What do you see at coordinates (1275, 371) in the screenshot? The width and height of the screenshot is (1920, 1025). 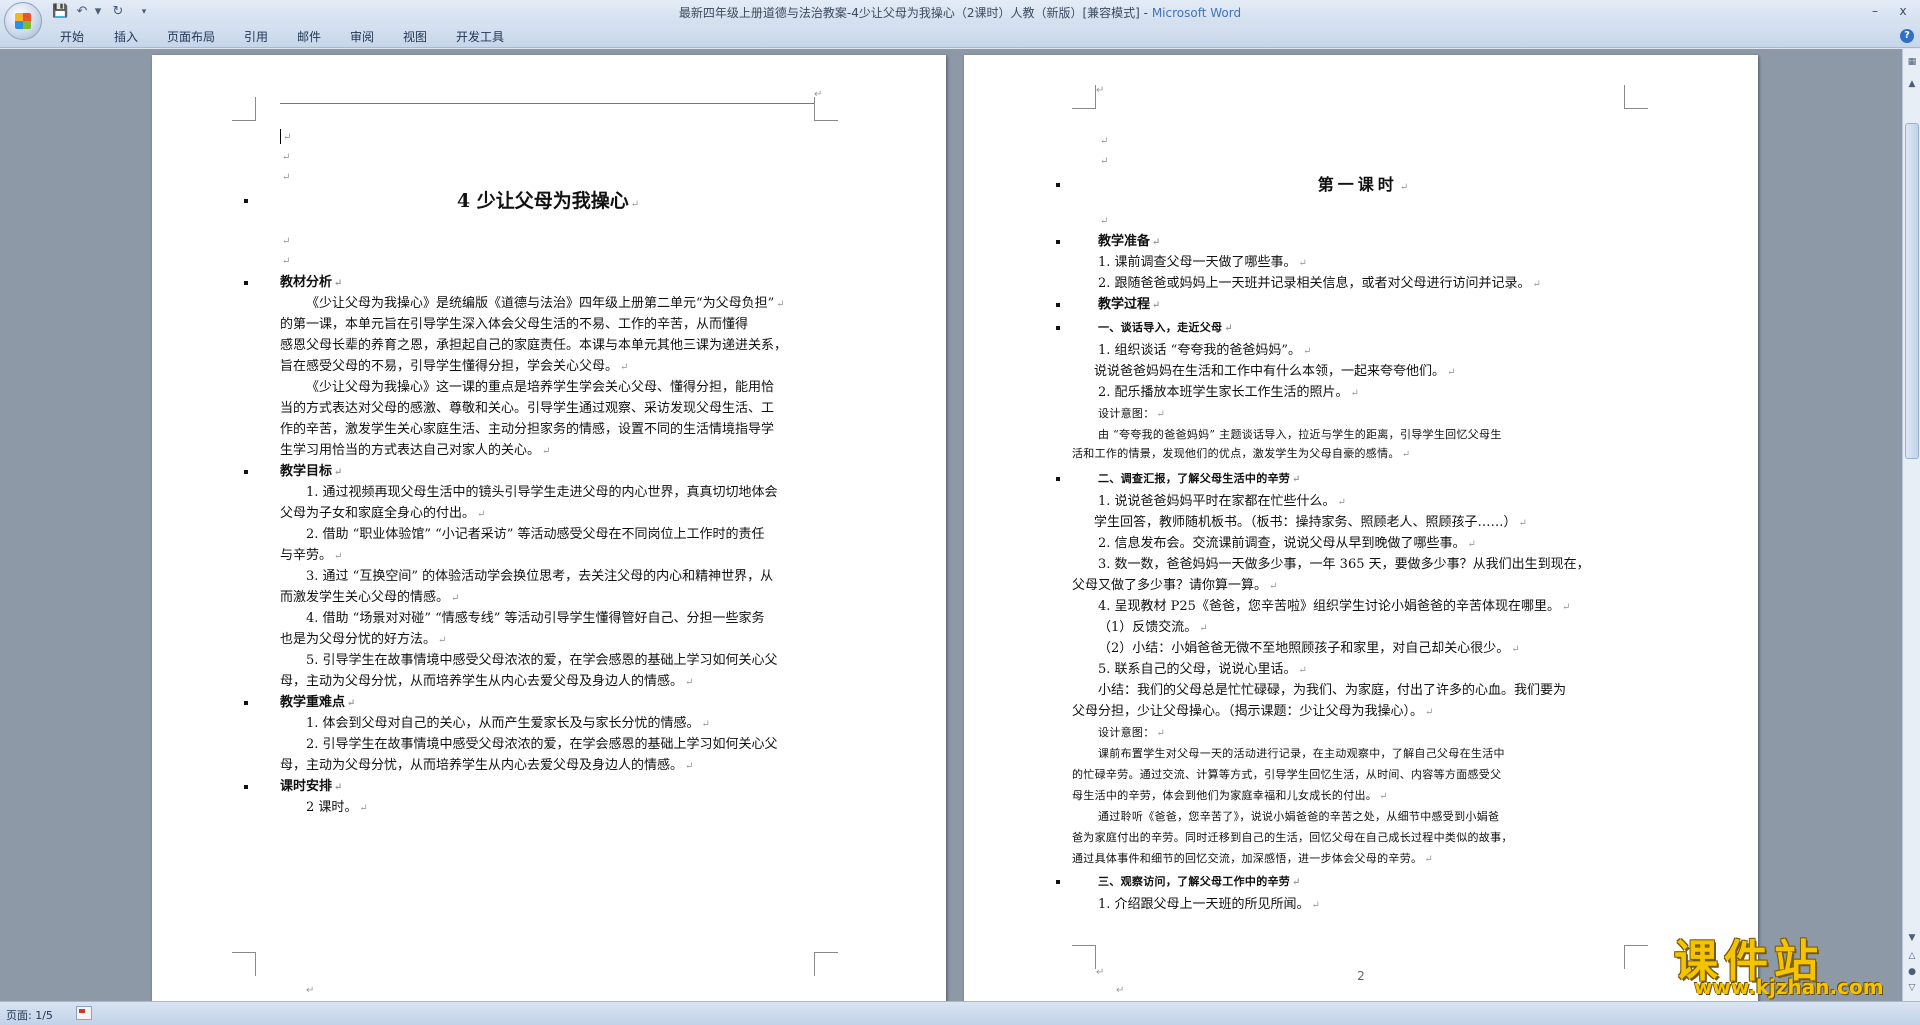 I see `paragraph-line: 说说爸爸妈妈在生活和工作中有什么本领，一起来夸夸他们。 ↵` at bounding box center [1275, 371].